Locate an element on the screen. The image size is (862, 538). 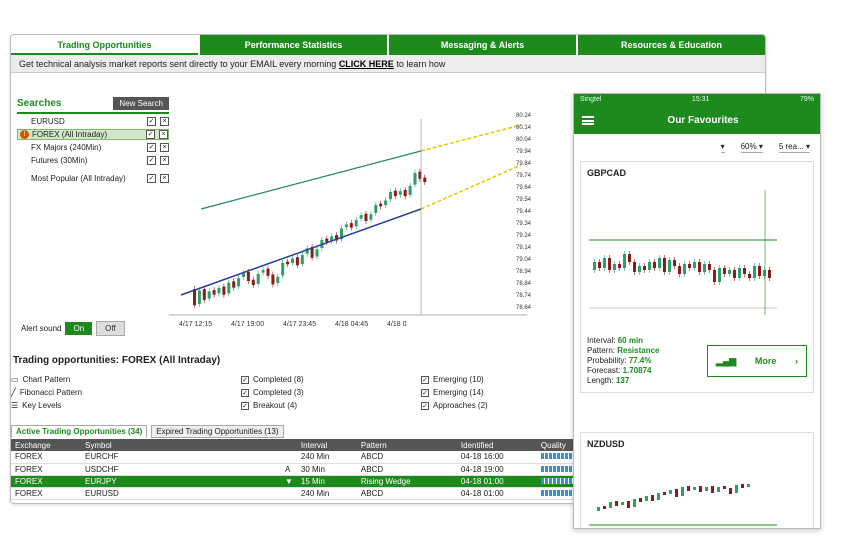
cell: USDCHF is located at coordinates (181, 469).